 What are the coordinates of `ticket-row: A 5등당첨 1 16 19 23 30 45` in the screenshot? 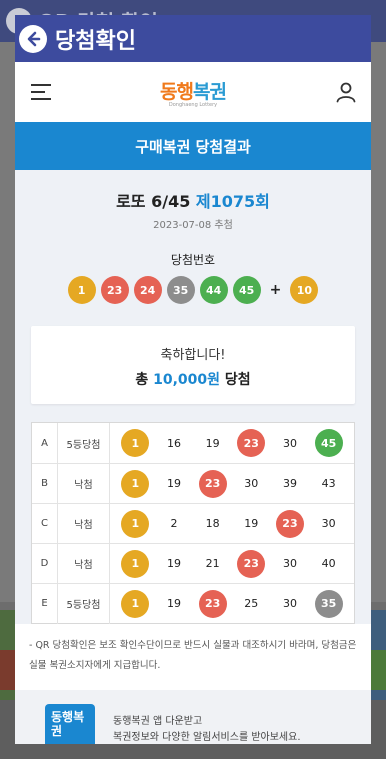 It's located at (193, 443).